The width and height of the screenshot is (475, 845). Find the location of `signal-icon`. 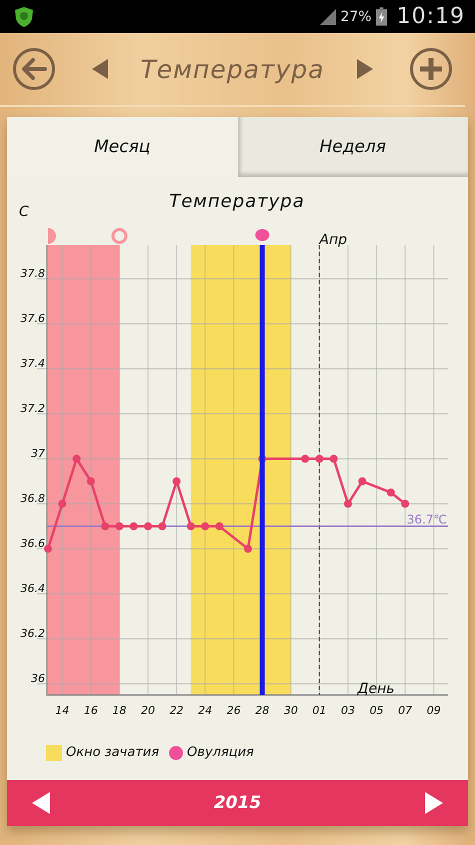

signal-icon is located at coordinates (328, 16).